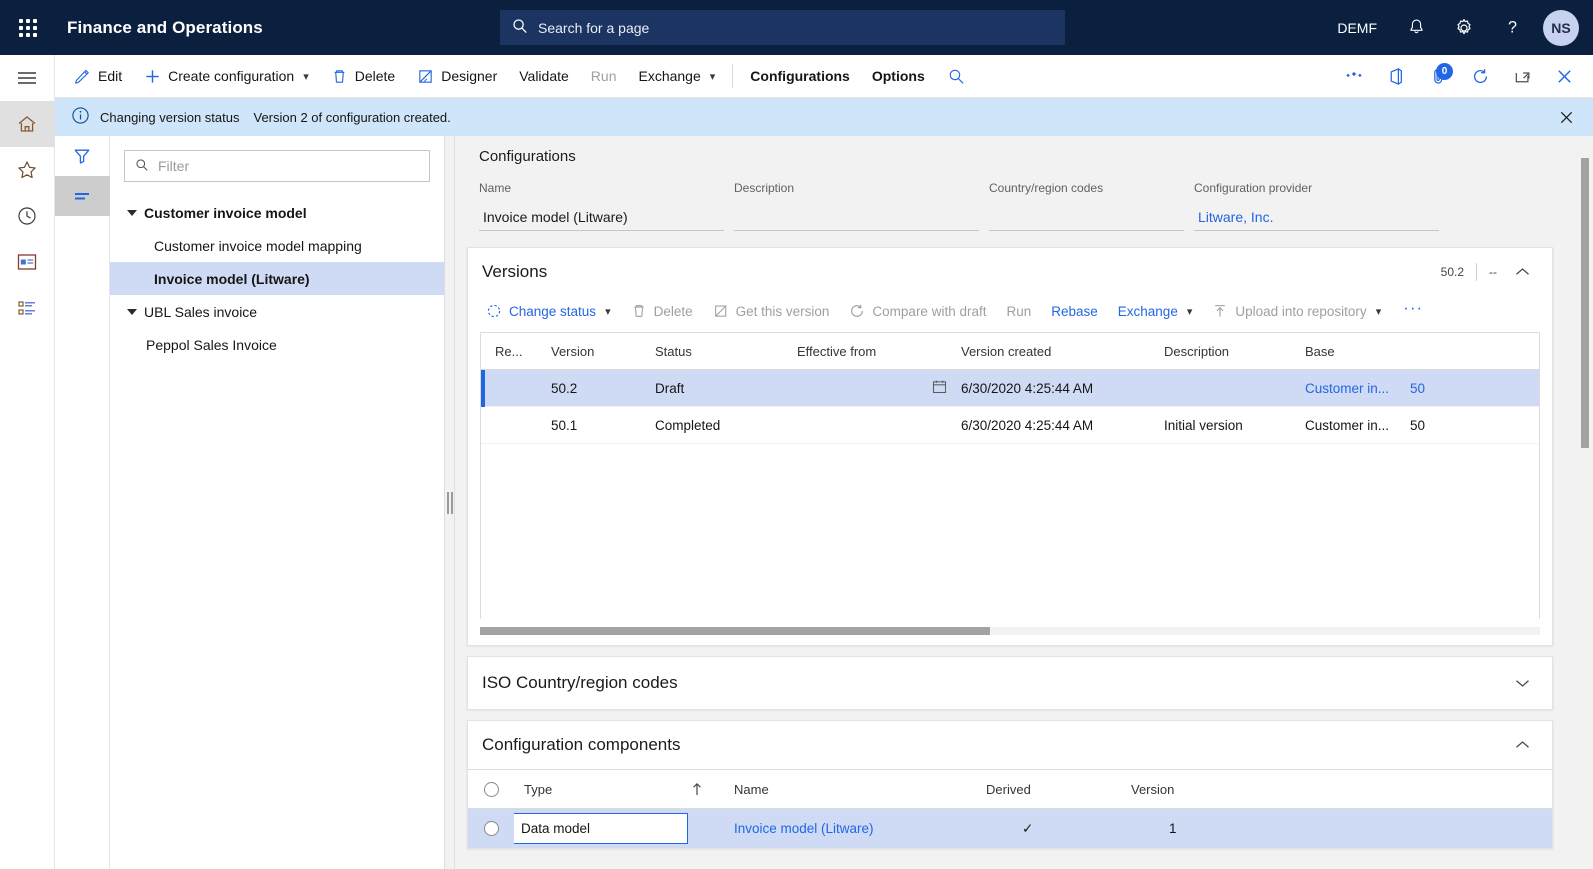  Describe the element at coordinates (1296, 311) in the screenshot. I see `upload-into-repository-button: Upload into repository ▾` at that location.